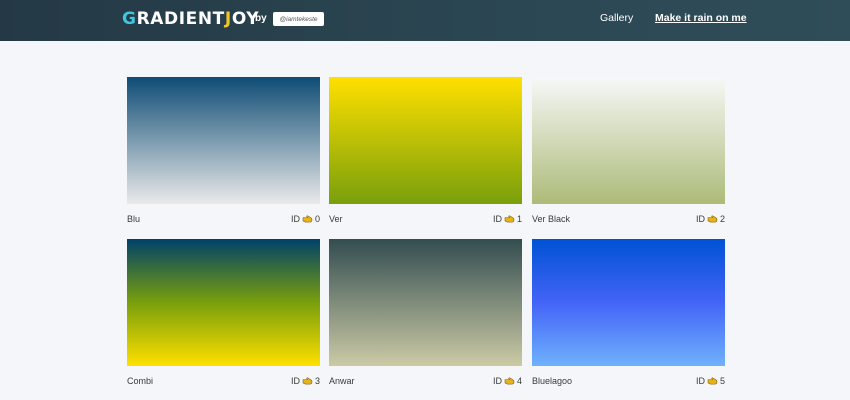  I want to click on logo-text: RADIENT, so click(180, 19).